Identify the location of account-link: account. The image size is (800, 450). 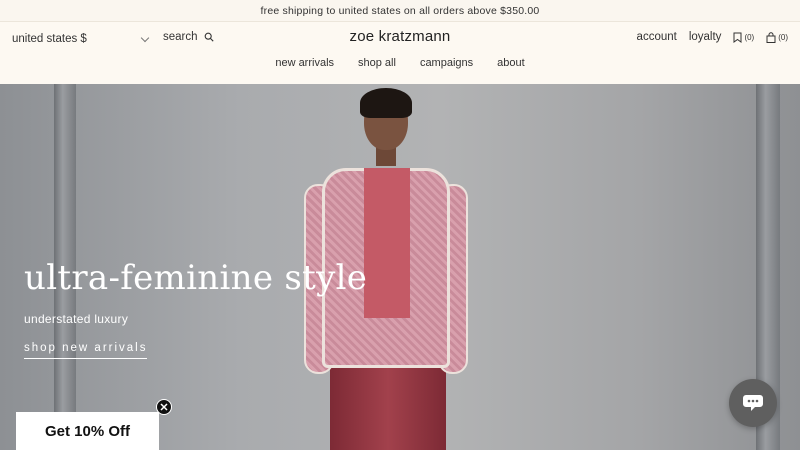
(657, 37).